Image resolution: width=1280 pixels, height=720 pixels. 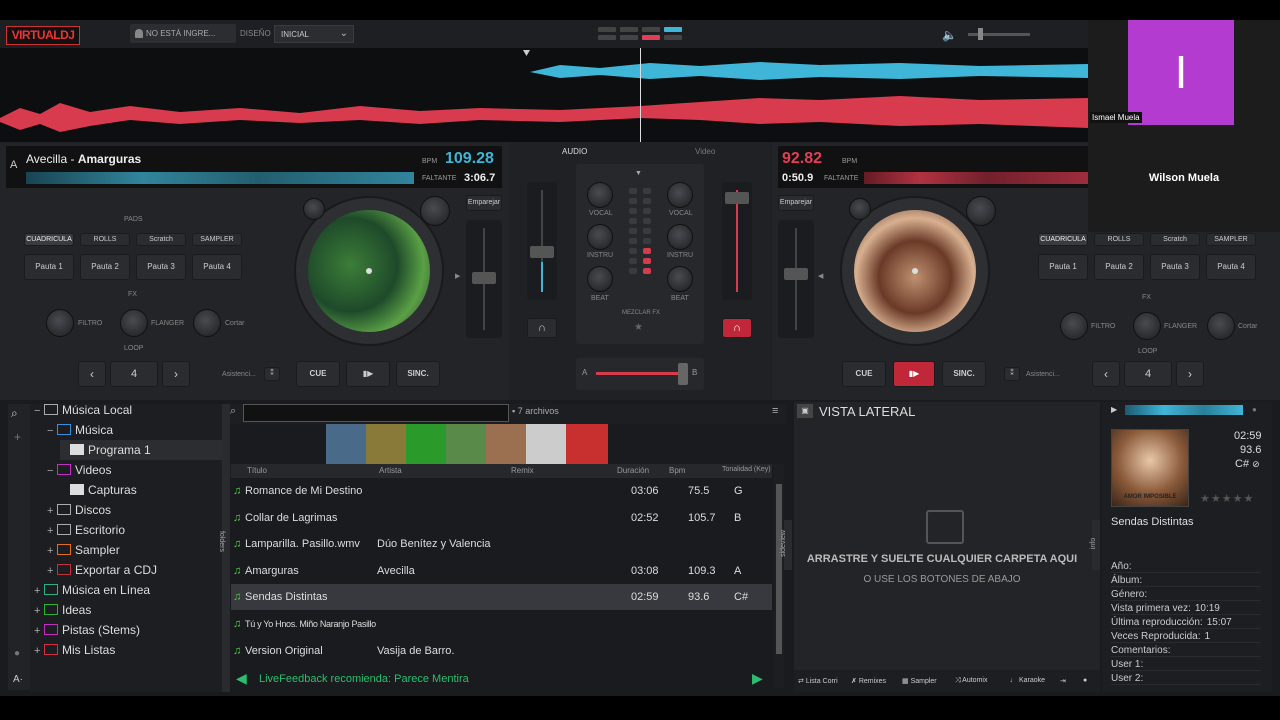 What do you see at coordinates (435, 211) in the screenshot?
I see `deck-a-tonearm-knob` at bounding box center [435, 211].